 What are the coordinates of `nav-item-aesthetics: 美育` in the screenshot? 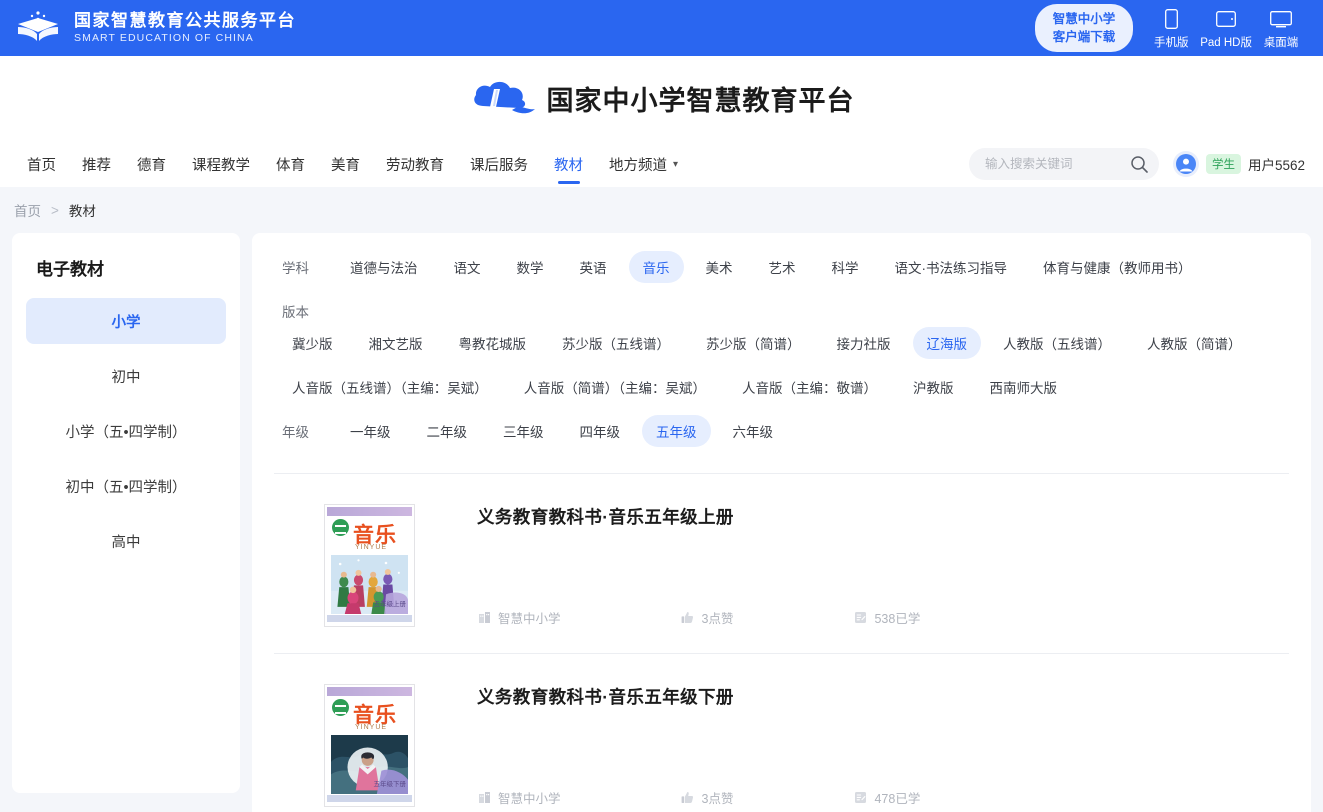 It's located at (345, 164).